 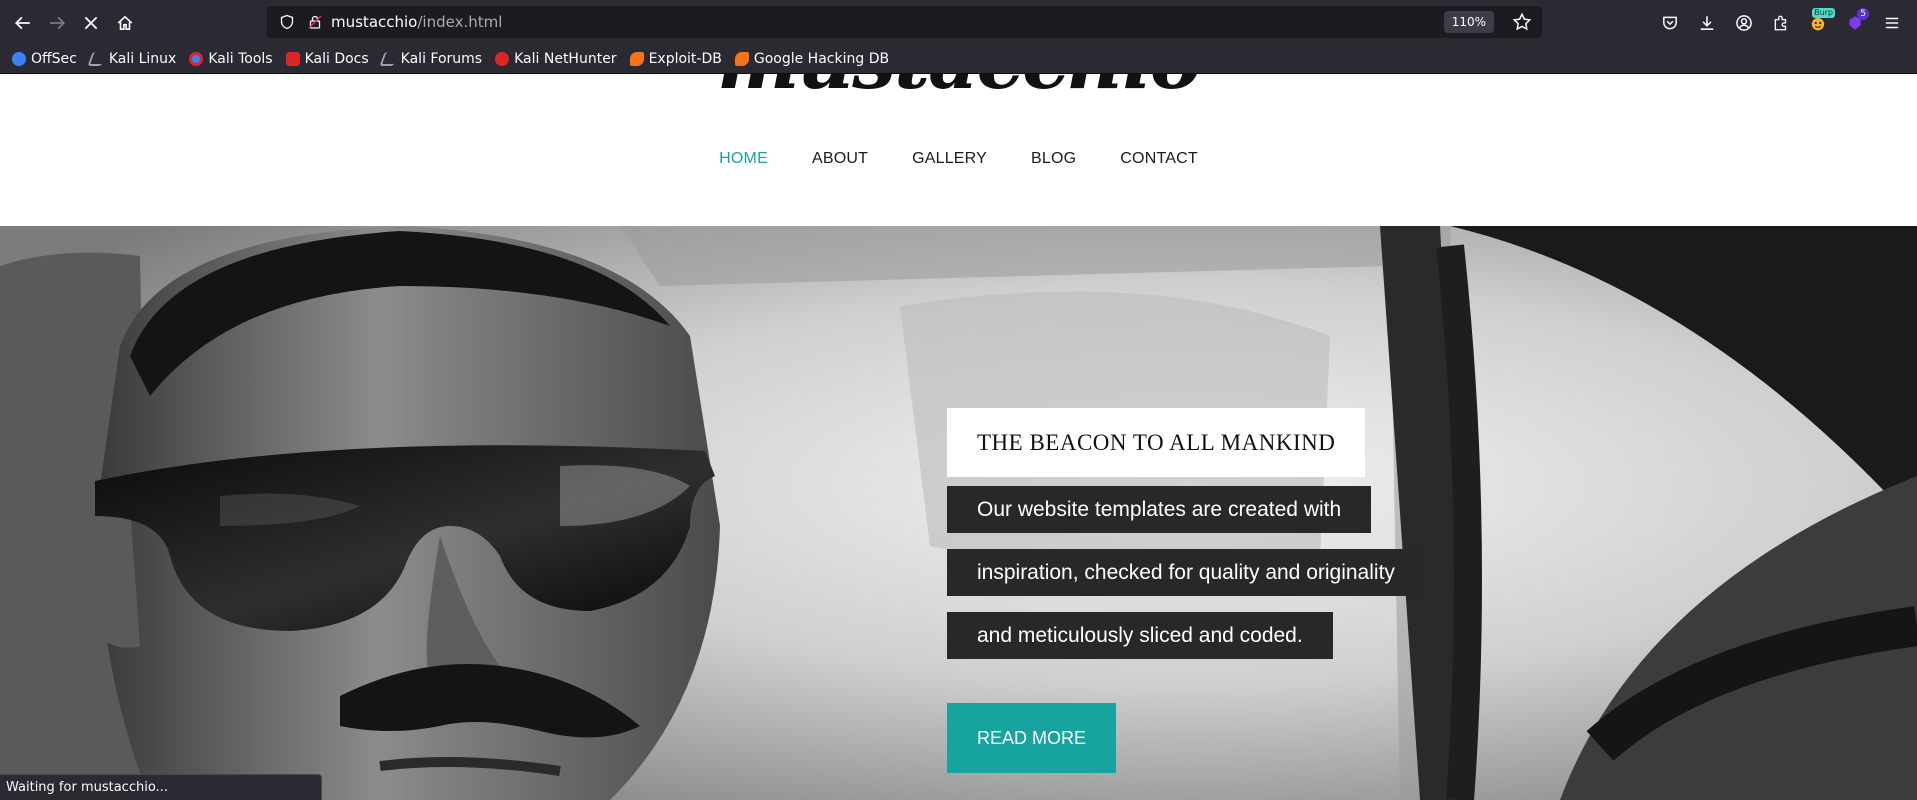 I want to click on bookmark-google-hacking-db: Google Hacking DB, so click(x=814, y=59).